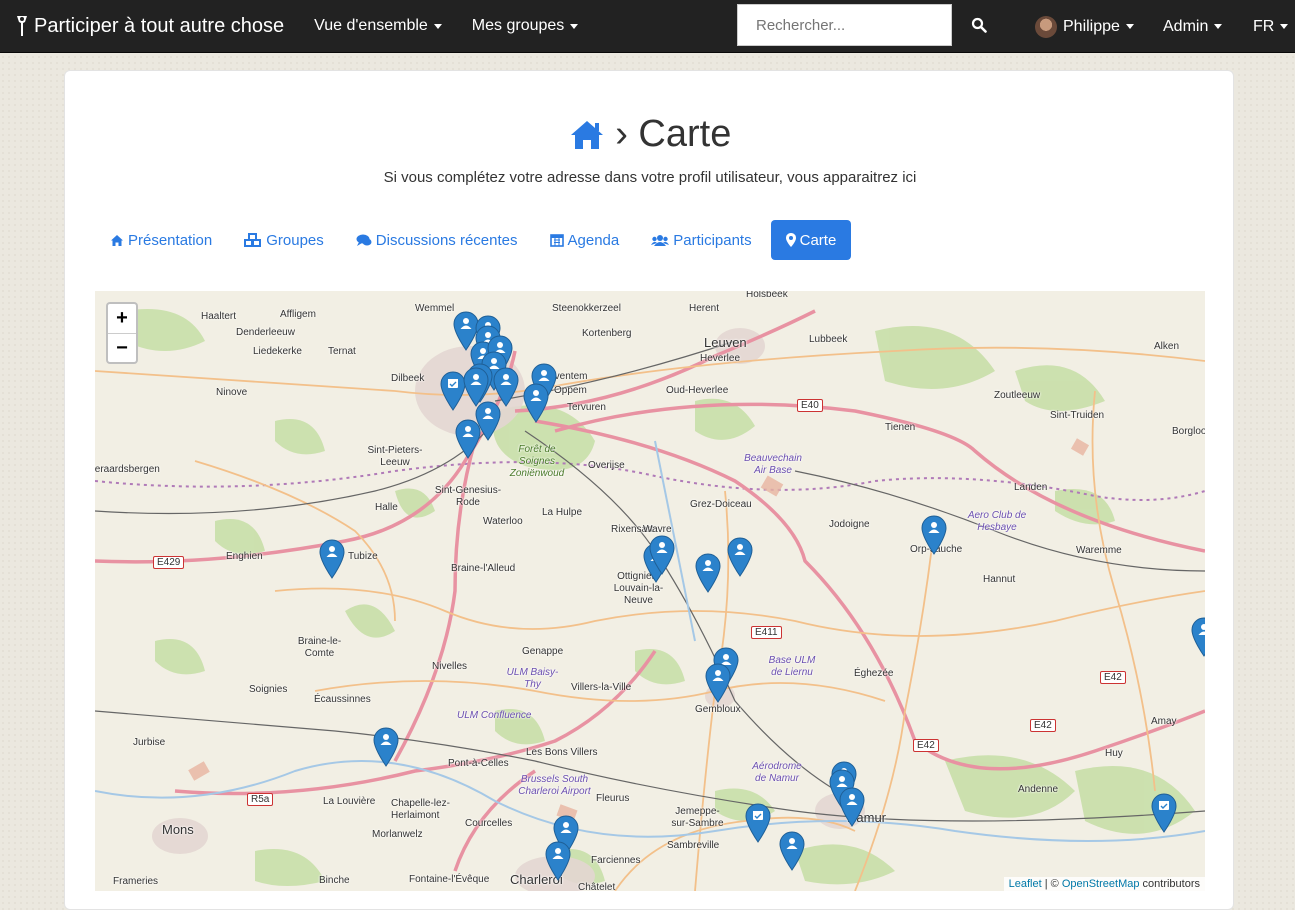 This screenshot has height=910, width=1295. What do you see at coordinates (268, 689) in the screenshot?
I see `place-label: Soignies` at bounding box center [268, 689].